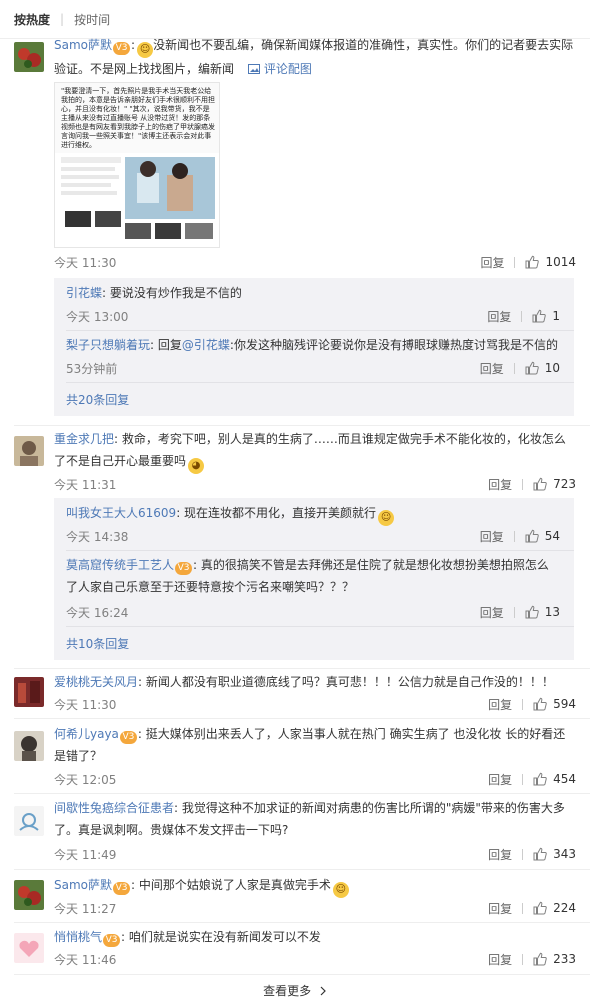 This screenshot has width=590, height=1008. Describe the element at coordinates (97, 612) in the screenshot. I see `reply-time: 今天 16:24` at that location.